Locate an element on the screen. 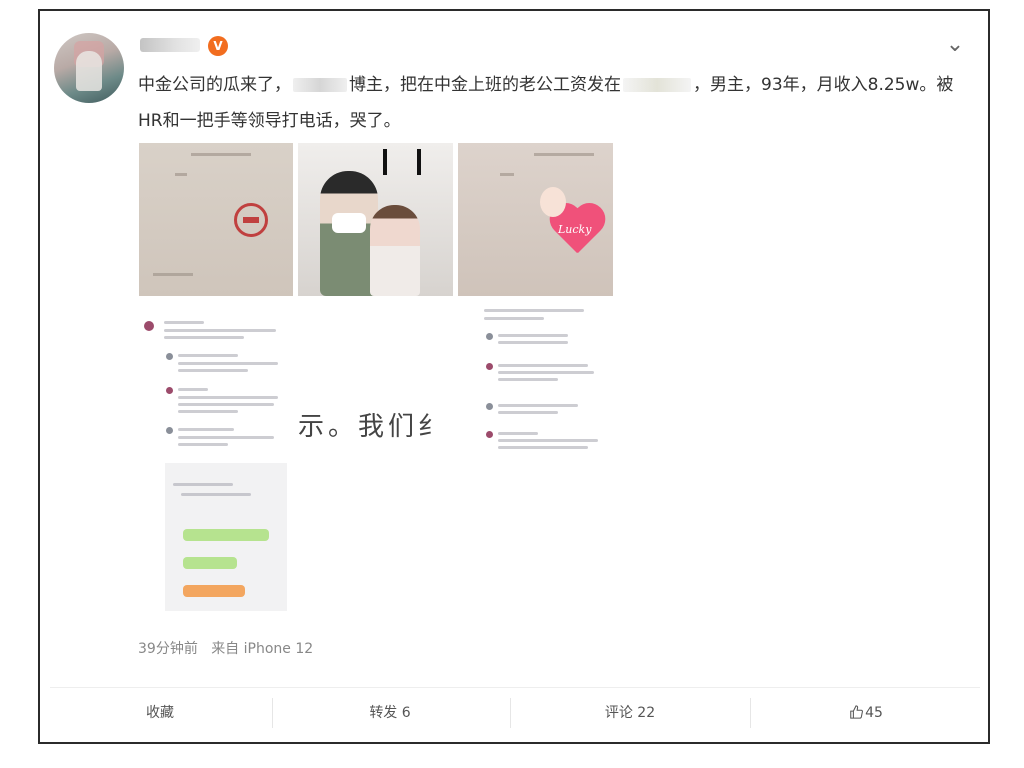 The height and width of the screenshot is (768, 1024). photo-person-woman is located at coordinates (395, 250).